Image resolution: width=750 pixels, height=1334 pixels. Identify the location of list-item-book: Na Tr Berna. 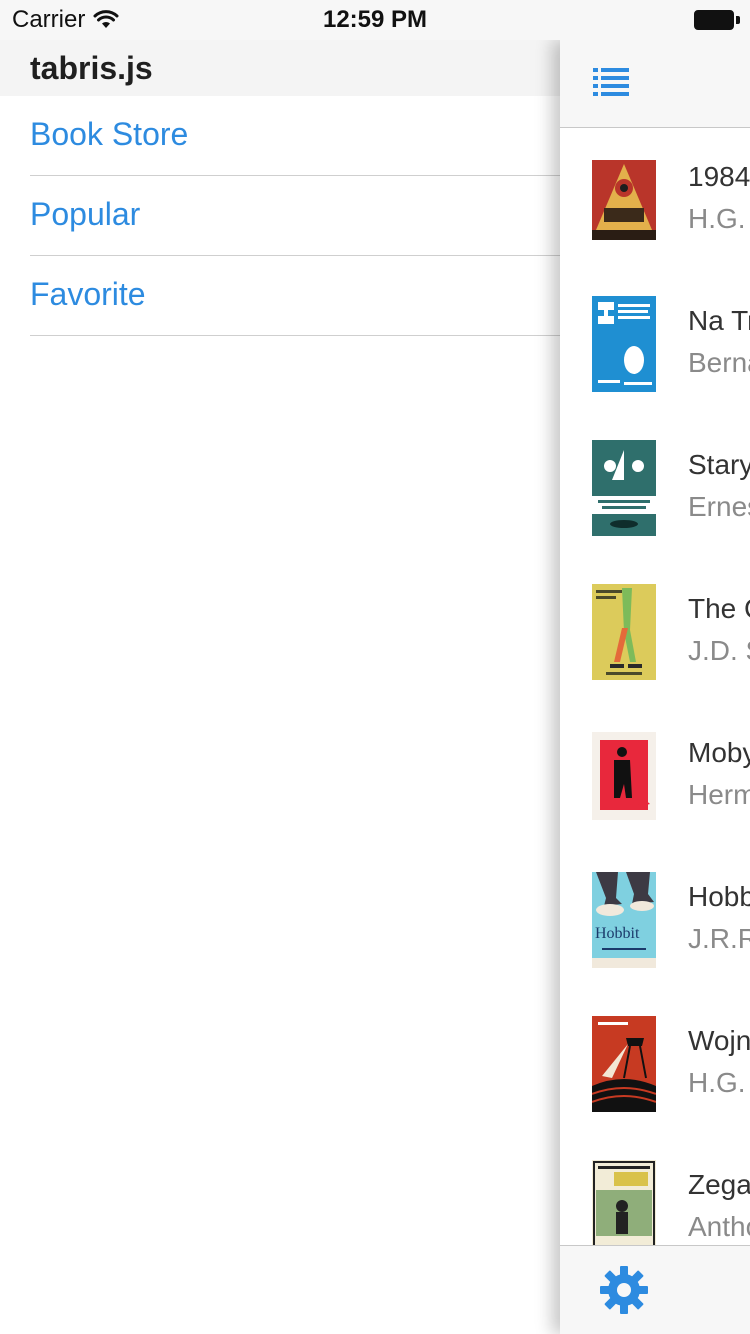
(655, 345).